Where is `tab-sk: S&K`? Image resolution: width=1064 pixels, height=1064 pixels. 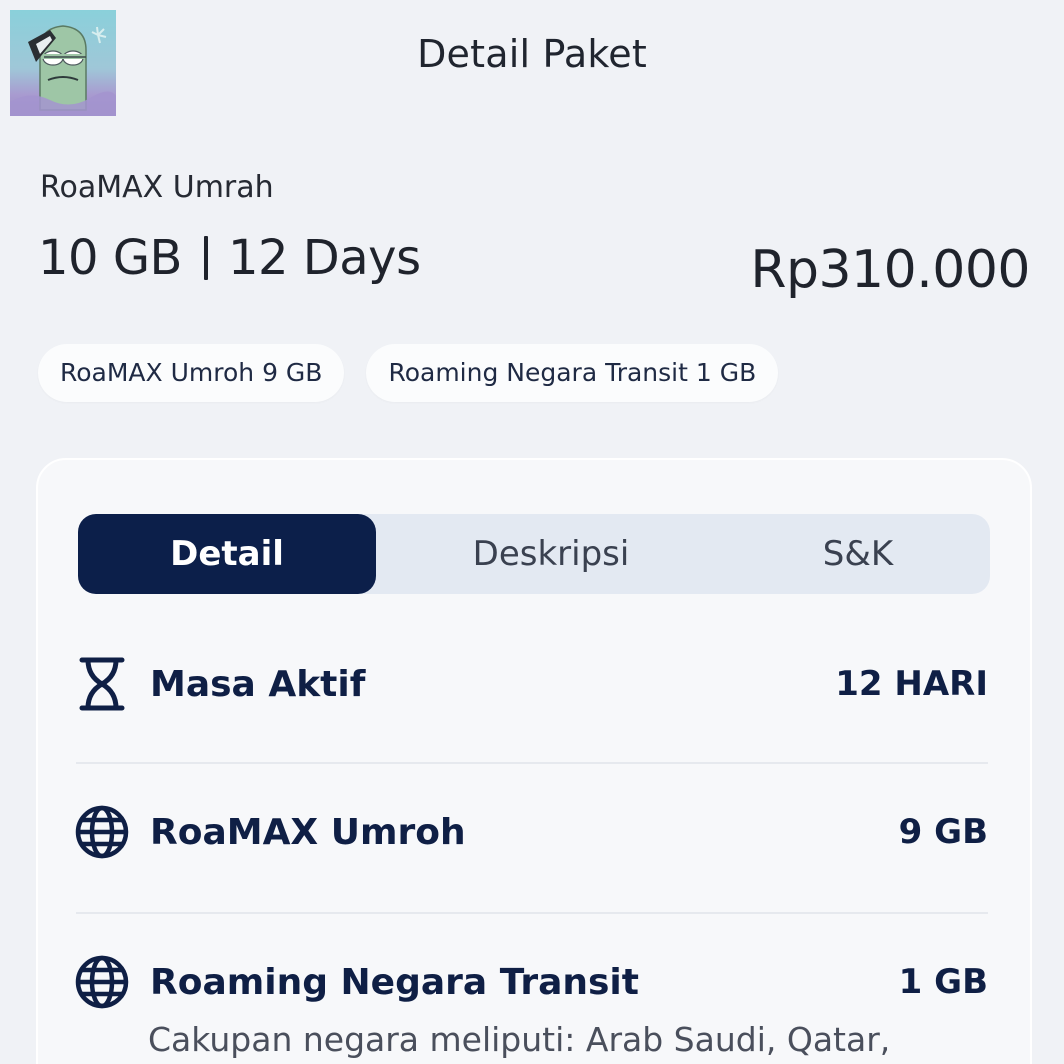
tab-sk: S&K is located at coordinates (858, 554).